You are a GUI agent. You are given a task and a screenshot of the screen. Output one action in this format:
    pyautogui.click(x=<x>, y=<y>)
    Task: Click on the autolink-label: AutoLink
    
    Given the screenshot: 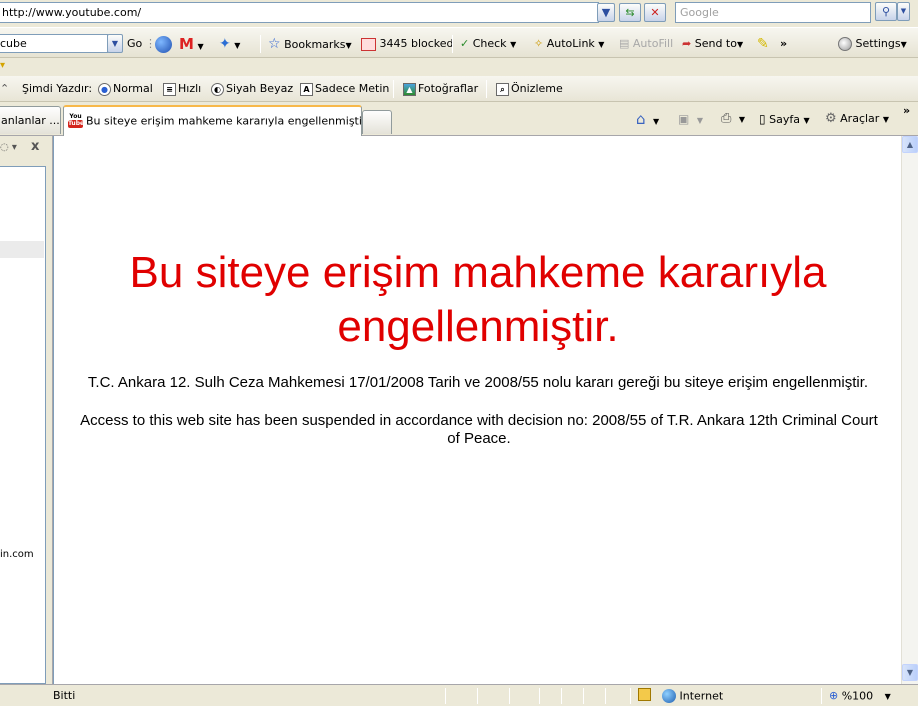 What is the action you would take?
    pyautogui.click(x=570, y=43)
    